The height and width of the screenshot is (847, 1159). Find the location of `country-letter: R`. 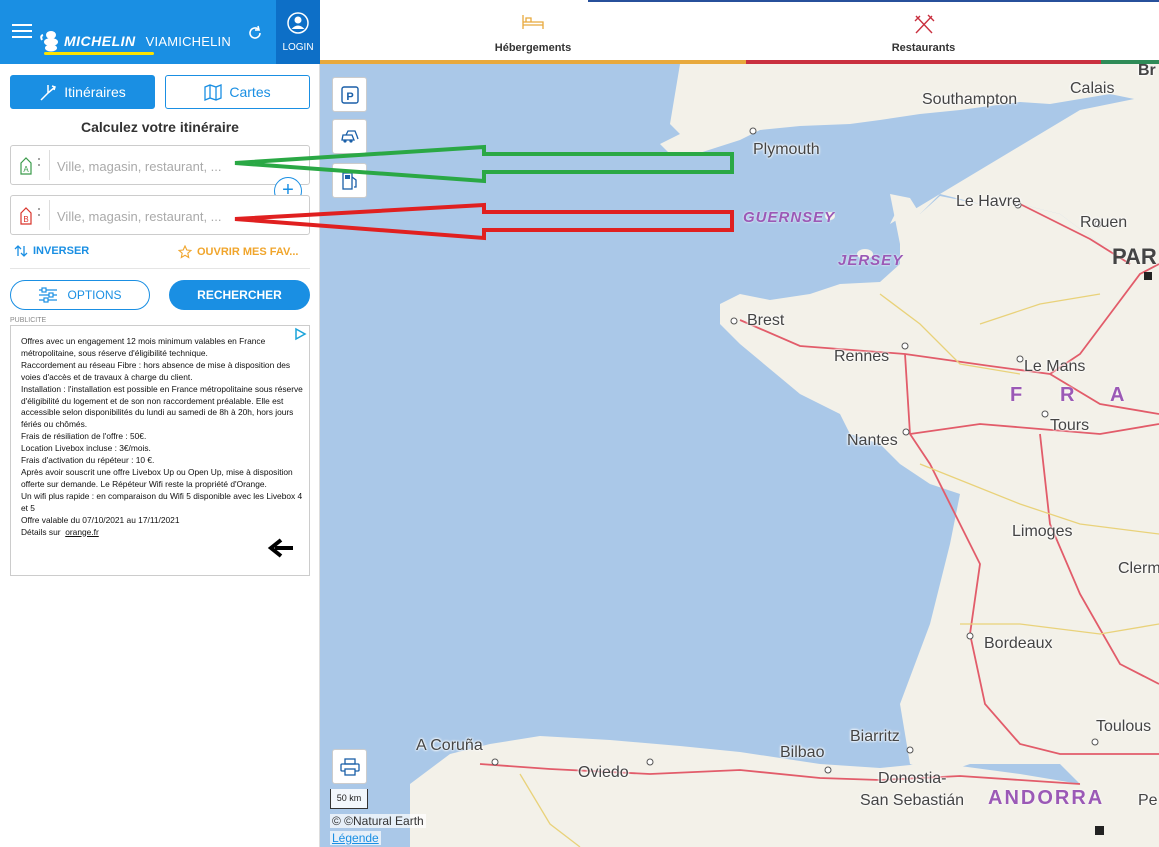

country-letter: R is located at coordinates (1068, 395).